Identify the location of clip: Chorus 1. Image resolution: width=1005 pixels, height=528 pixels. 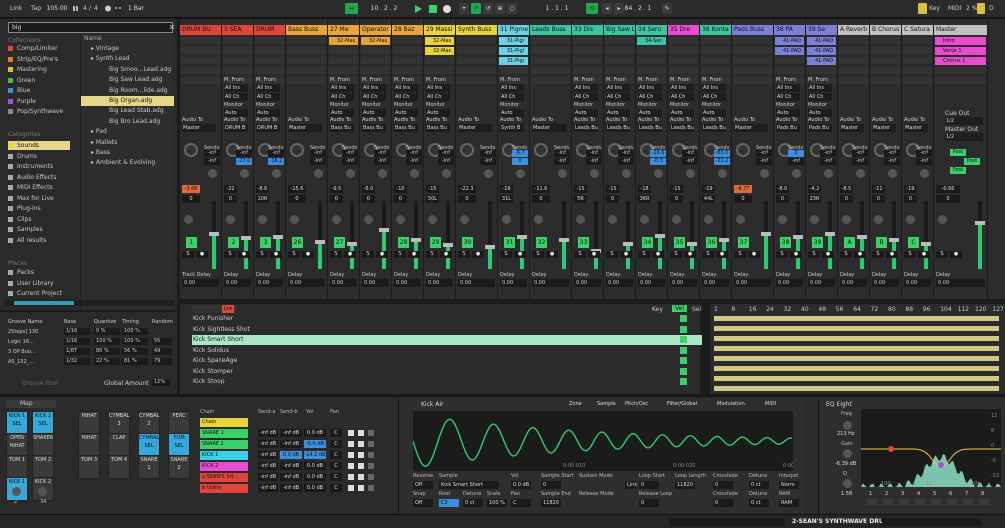
(960, 61).